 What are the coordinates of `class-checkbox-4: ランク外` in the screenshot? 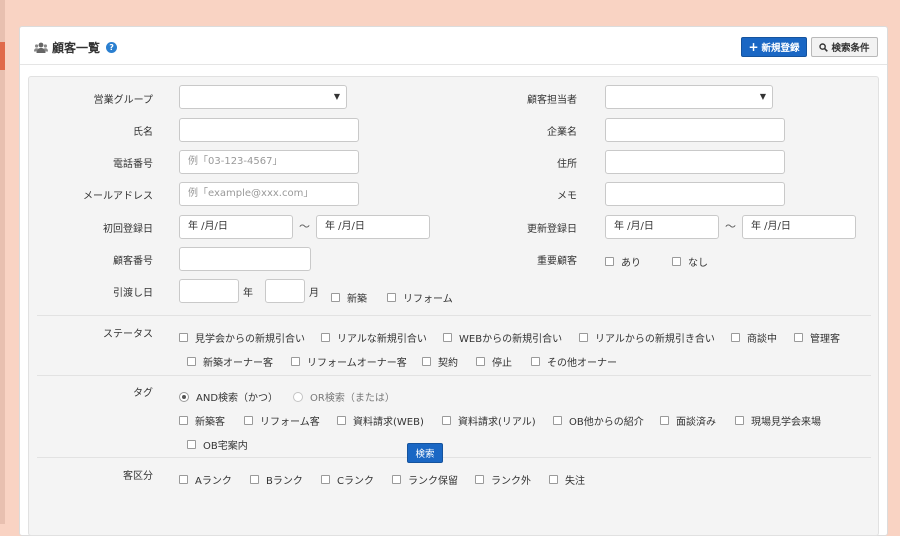 It's located at (503, 479).